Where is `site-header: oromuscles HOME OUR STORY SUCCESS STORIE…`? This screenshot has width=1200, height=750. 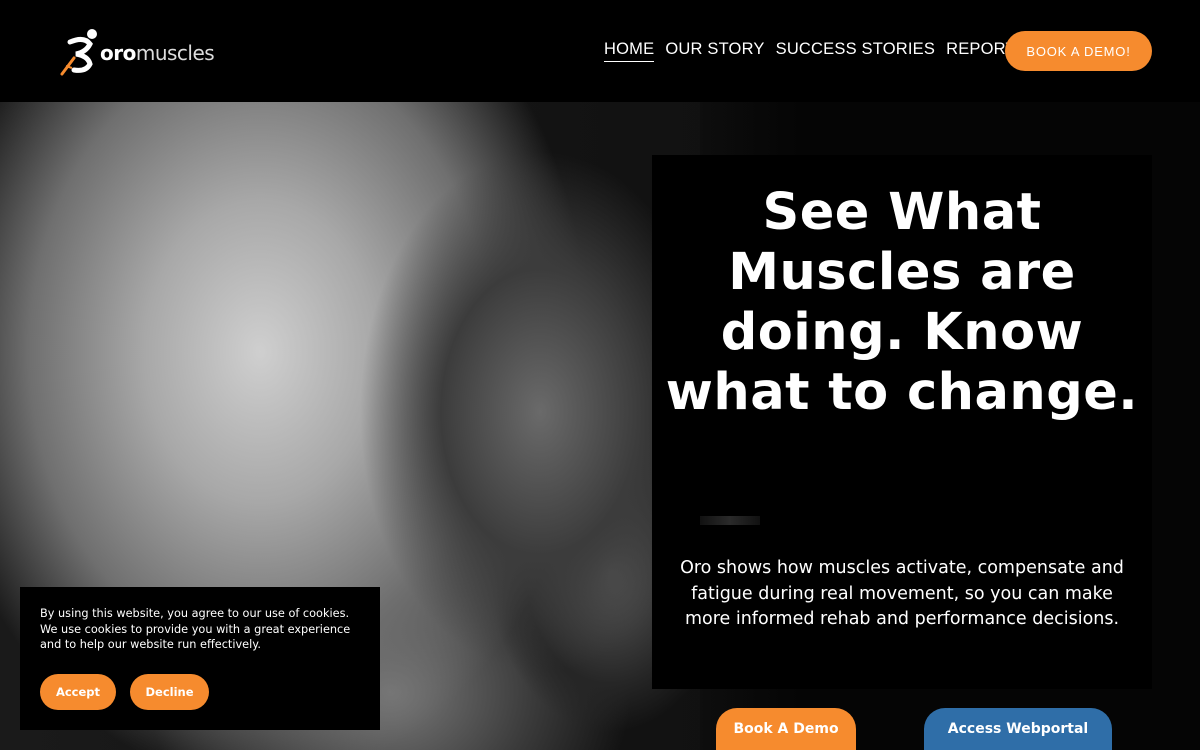
site-header: oromuscles HOME OUR STORY SUCCESS STORIE… is located at coordinates (600, 51).